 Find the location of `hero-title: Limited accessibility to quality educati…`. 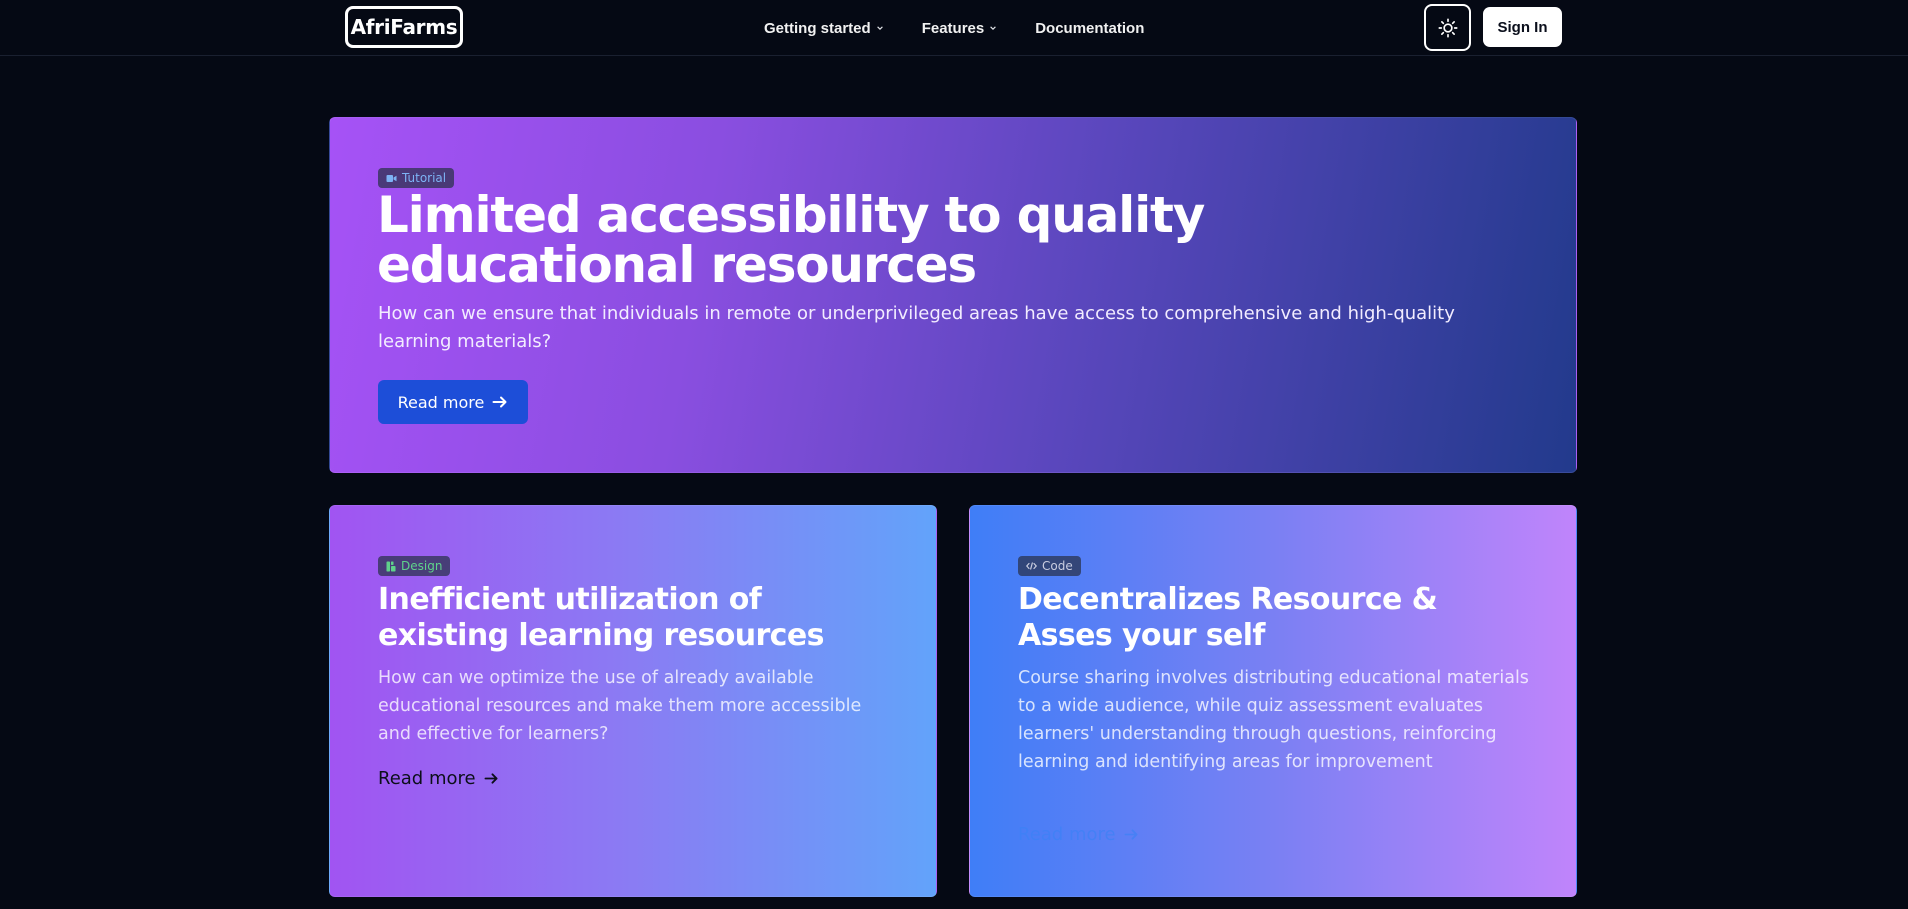

hero-title: Limited accessibility to quality educati… is located at coordinates (791, 240).